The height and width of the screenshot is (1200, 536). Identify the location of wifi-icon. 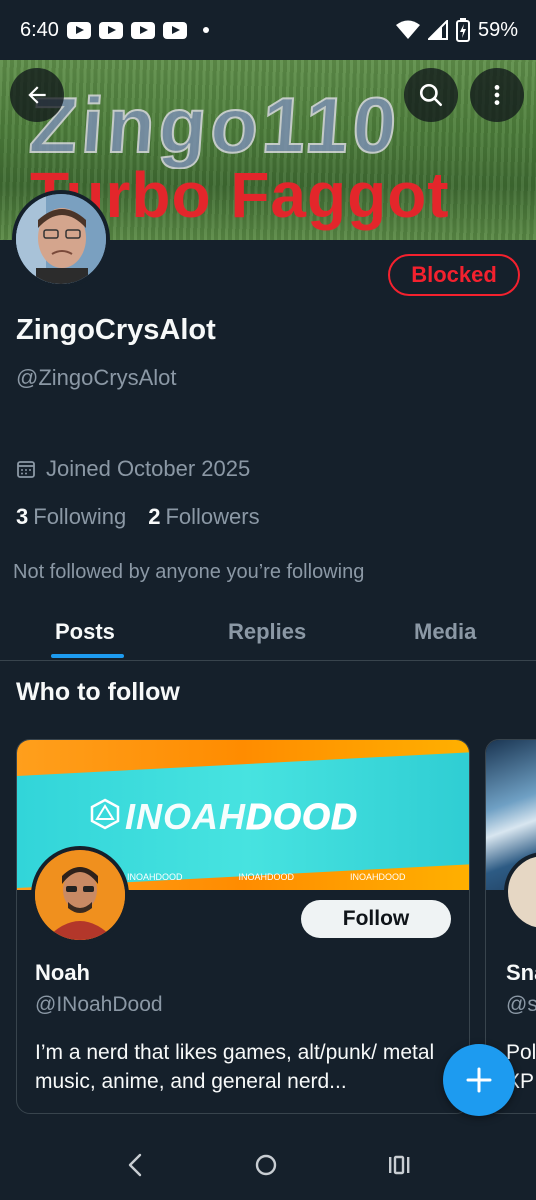
(407, 29).